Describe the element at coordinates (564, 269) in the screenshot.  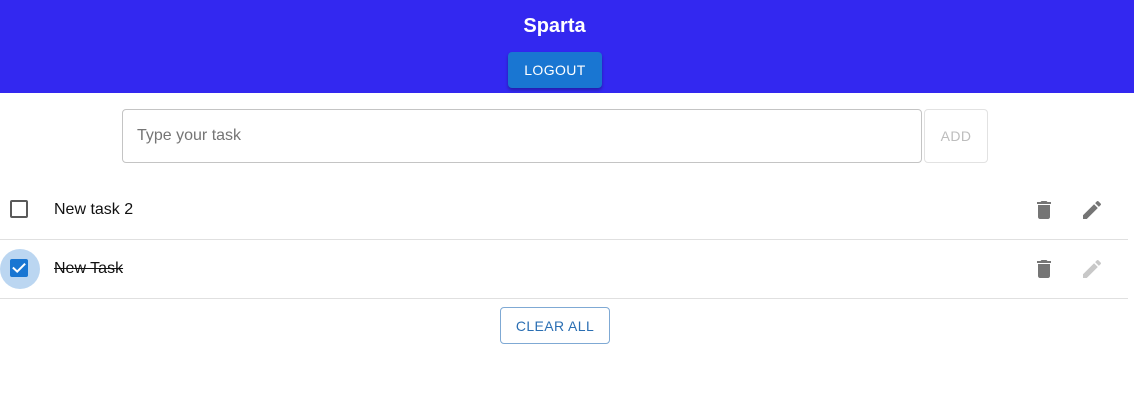
I see `task-row: New Task` at that location.